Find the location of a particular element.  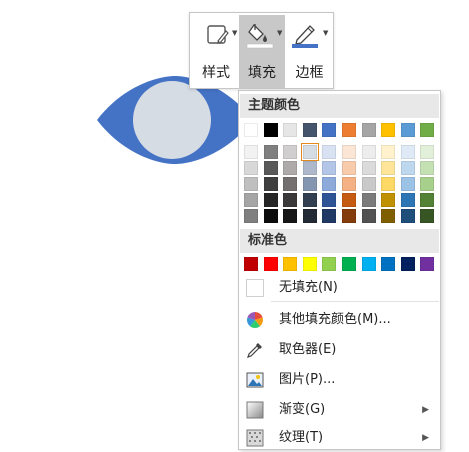

eye-shape-pupil is located at coordinates (172, 120).